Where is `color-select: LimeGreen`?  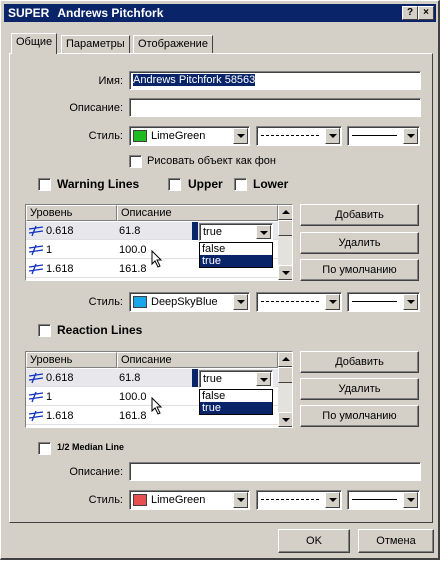 color-select: LimeGreen is located at coordinates (189, 136).